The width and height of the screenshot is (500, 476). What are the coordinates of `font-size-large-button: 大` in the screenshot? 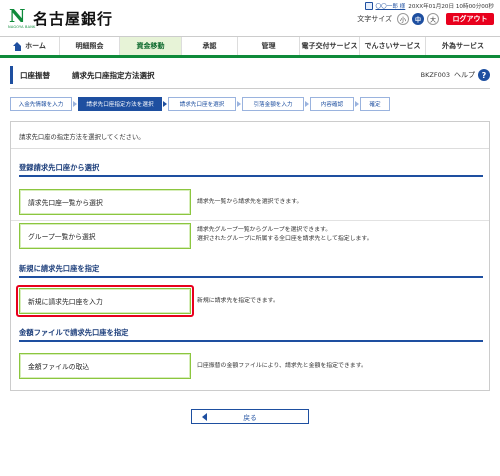 It's located at (433, 19).